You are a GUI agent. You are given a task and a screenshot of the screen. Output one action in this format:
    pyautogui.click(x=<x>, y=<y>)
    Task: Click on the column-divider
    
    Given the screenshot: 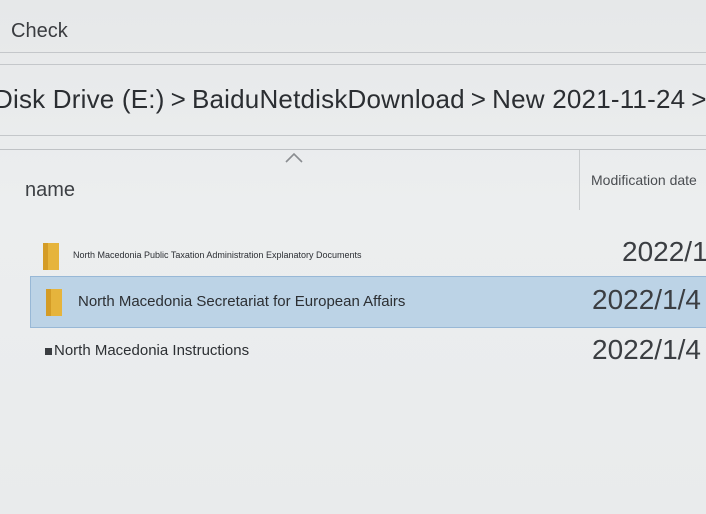 What is the action you would take?
    pyautogui.click(x=579, y=180)
    